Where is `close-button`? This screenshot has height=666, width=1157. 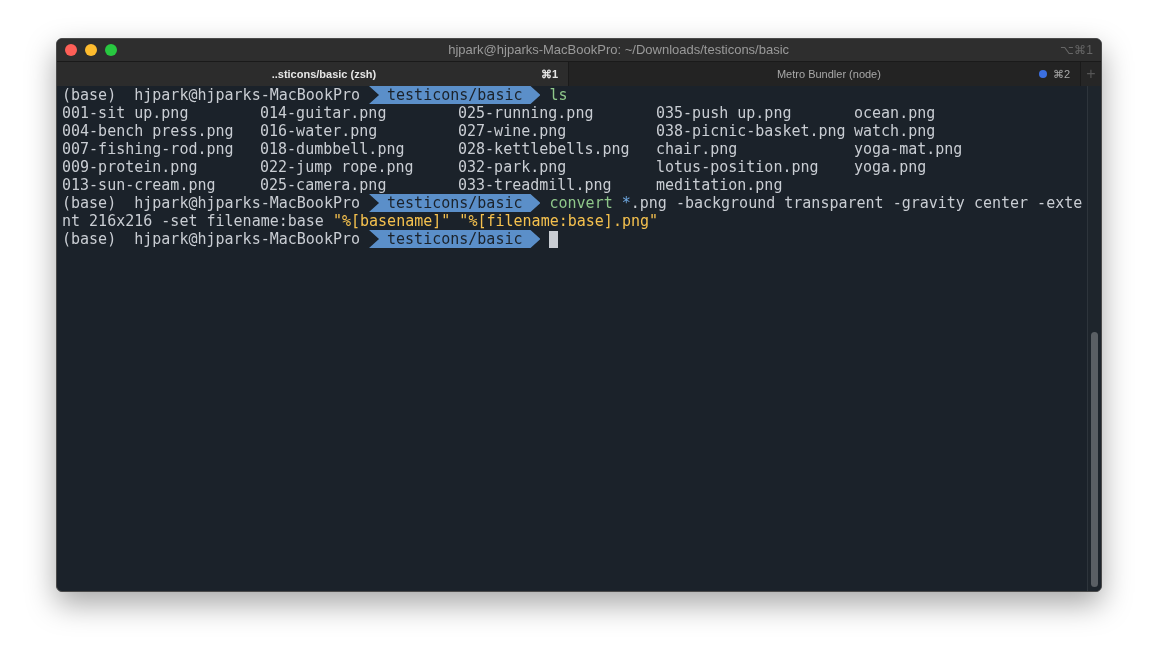
close-button is located at coordinates (71, 50).